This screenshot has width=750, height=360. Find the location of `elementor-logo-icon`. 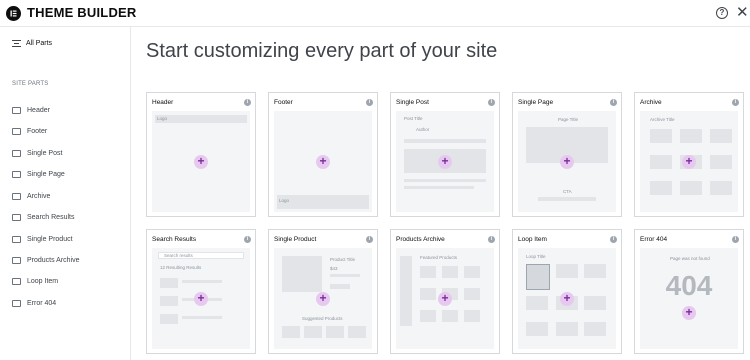

elementor-logo-icon is located at coordinates (13, 13).